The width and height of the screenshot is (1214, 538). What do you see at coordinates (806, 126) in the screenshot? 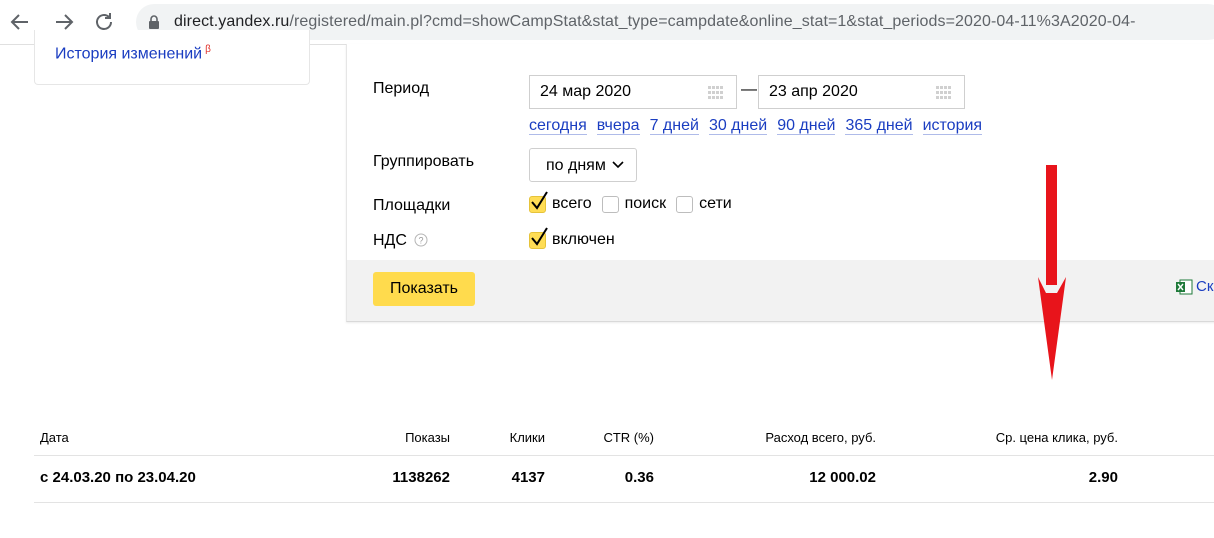
I see `period-link-90-days: 90 дней` at bounding box center [806, 126].